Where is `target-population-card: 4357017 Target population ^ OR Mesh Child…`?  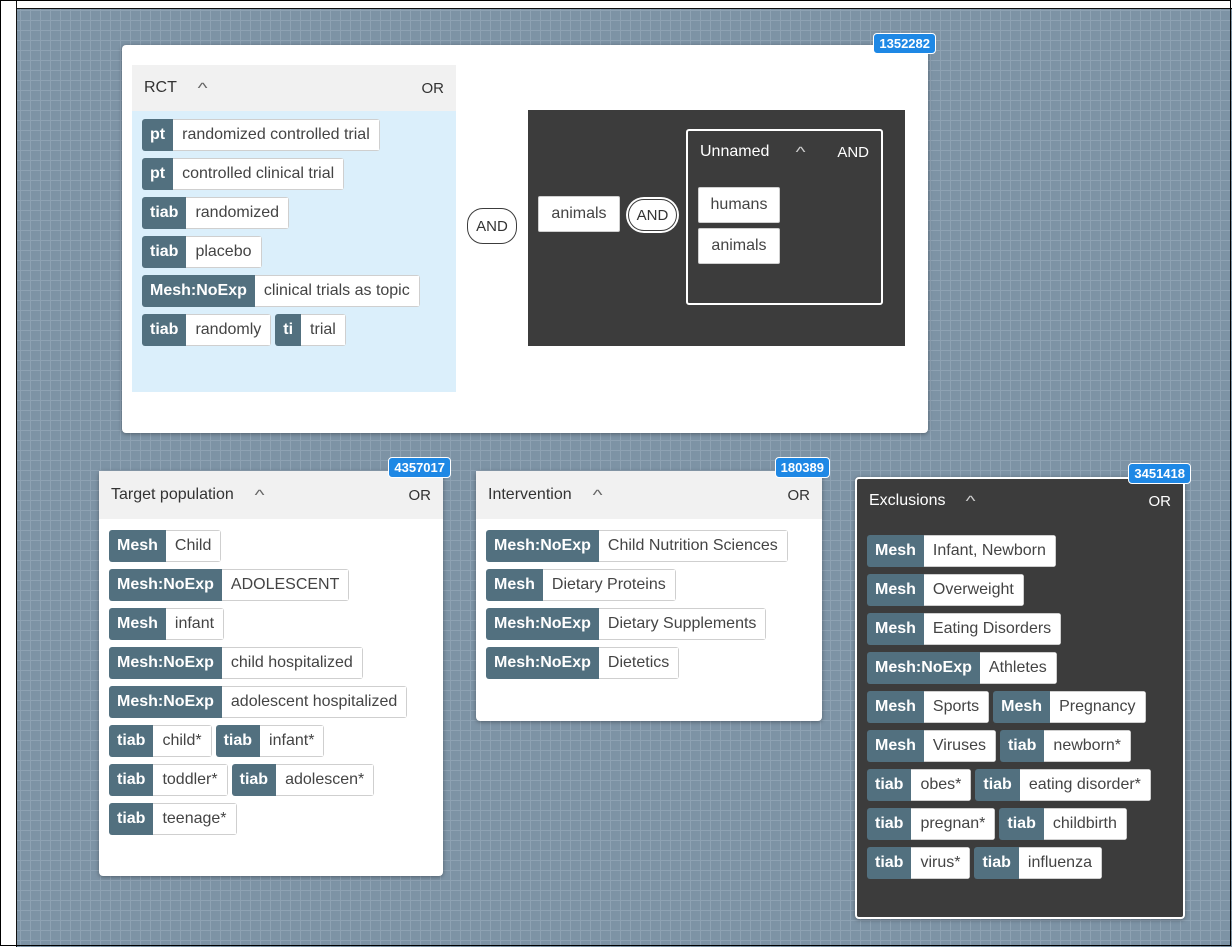 target-population-card: 4357017 Target population ^ OR Mesh Child… is located at coordinates (275, 666).